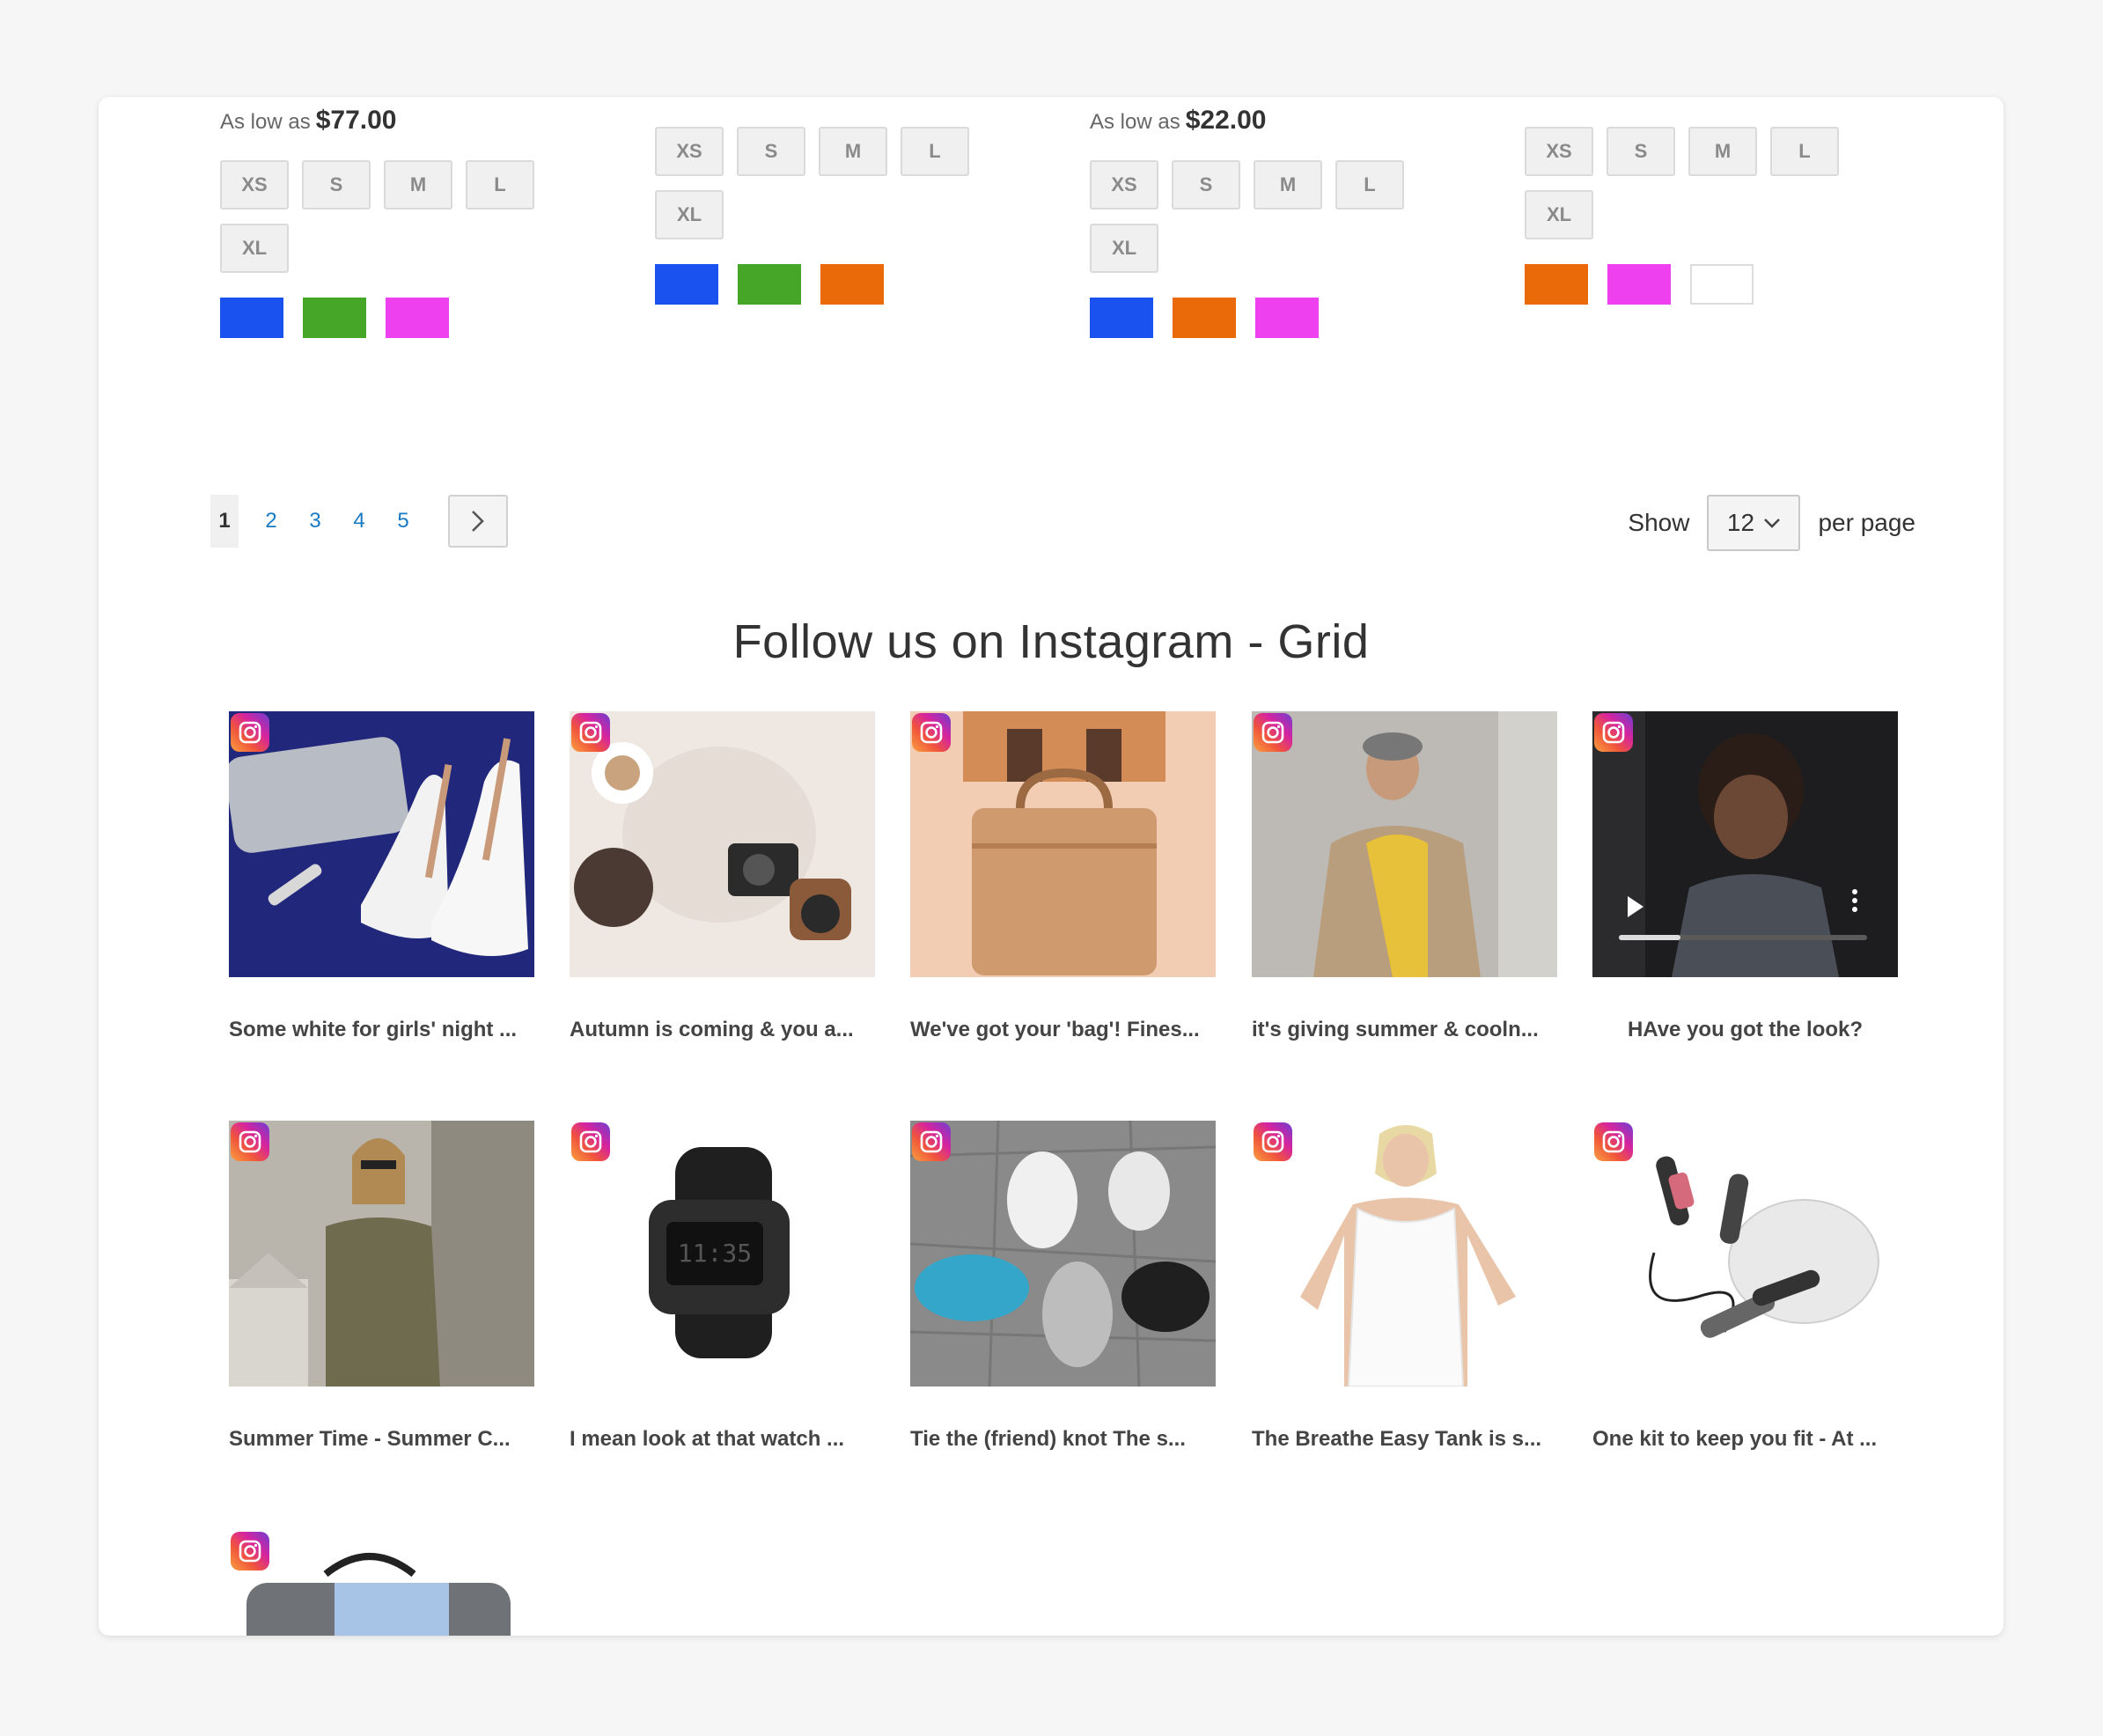 The image size is (2103, 1736). What do you see at coordinates (403, 521) in the screenshot?
I see `page-link: 5` at bounding box center [403, 521].